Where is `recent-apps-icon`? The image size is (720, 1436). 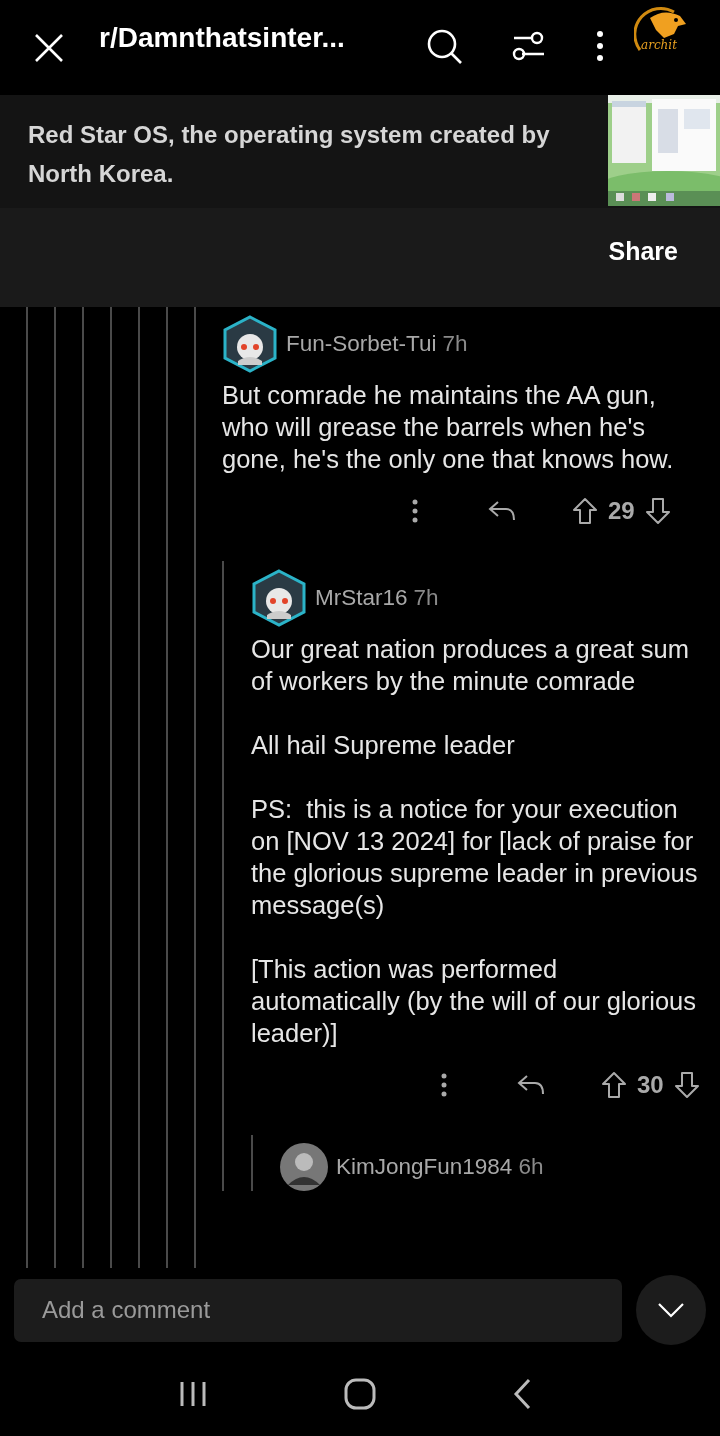
recent-apps-icon is located at coordinates (192, 1394).